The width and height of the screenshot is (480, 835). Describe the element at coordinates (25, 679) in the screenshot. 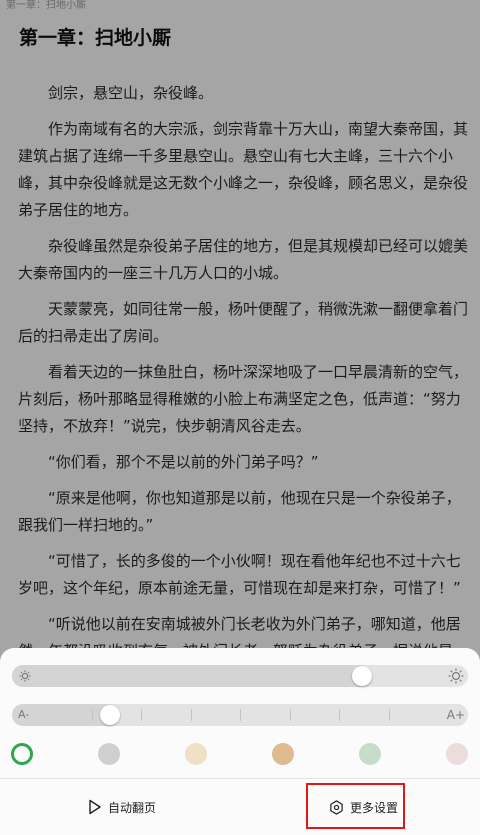

I see `sun-small-icon` at that location.